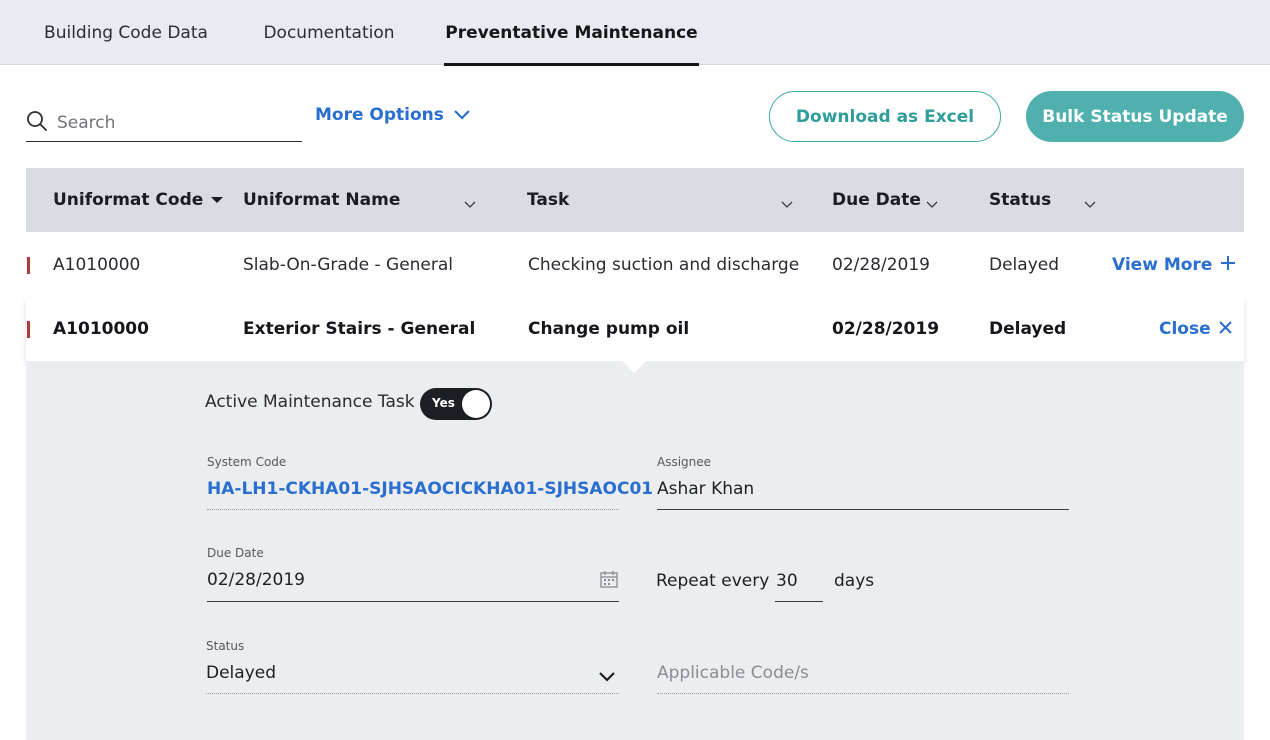 The width and height of the screenshot is (1270, 740). Describe the element at coordinates (217, 200) in the screenshot. I see `sort-caret-icon` at that location.